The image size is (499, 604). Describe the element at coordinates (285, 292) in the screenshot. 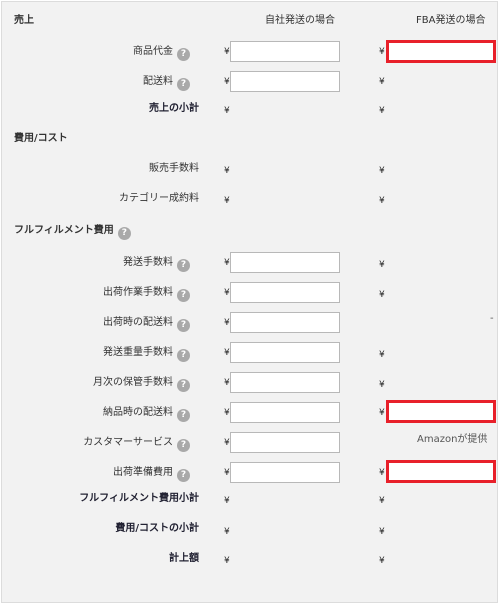

I see `pick-pack-fee-self-input` at that location.